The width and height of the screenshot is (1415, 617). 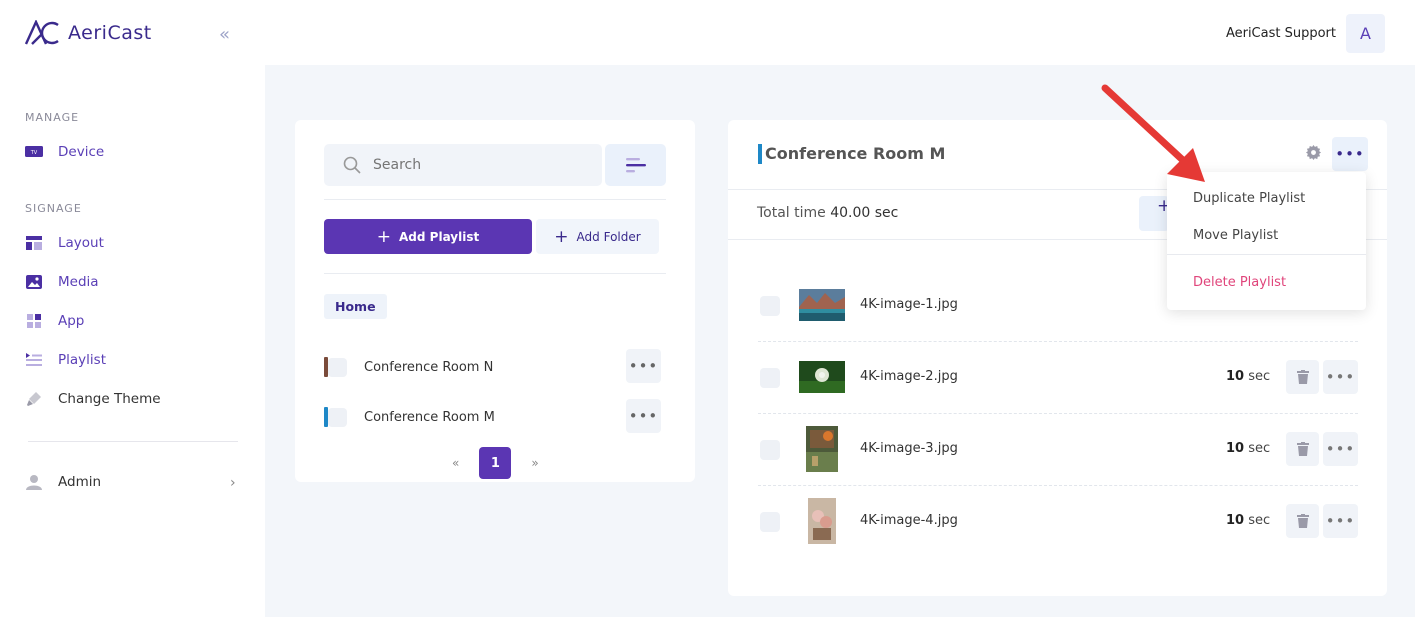 I want to click on support-label: AeriCast Support, so click(x=1281, y=33).